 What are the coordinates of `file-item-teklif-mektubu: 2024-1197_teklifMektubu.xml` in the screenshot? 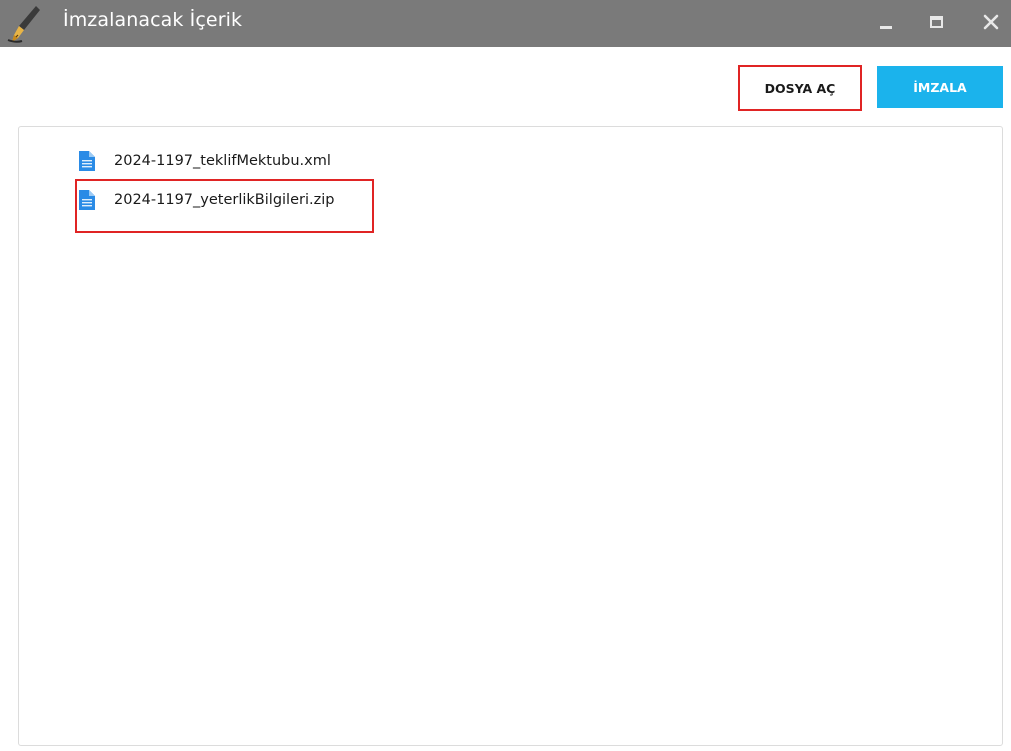 It's located at (204, 161).